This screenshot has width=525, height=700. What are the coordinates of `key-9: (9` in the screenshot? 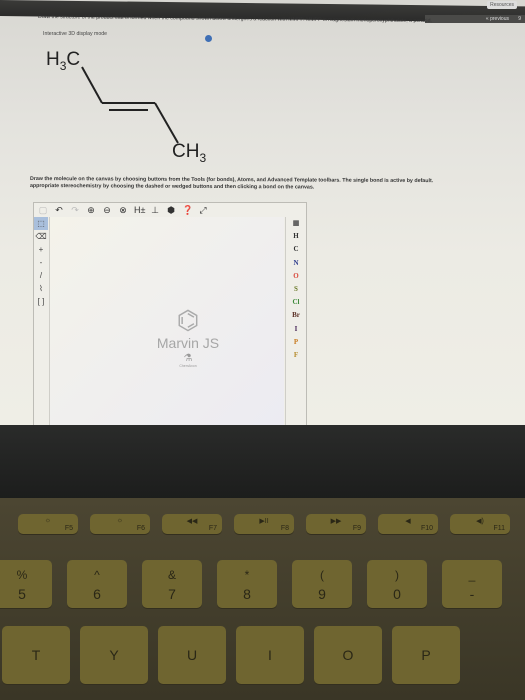 It's located at (322, 584).